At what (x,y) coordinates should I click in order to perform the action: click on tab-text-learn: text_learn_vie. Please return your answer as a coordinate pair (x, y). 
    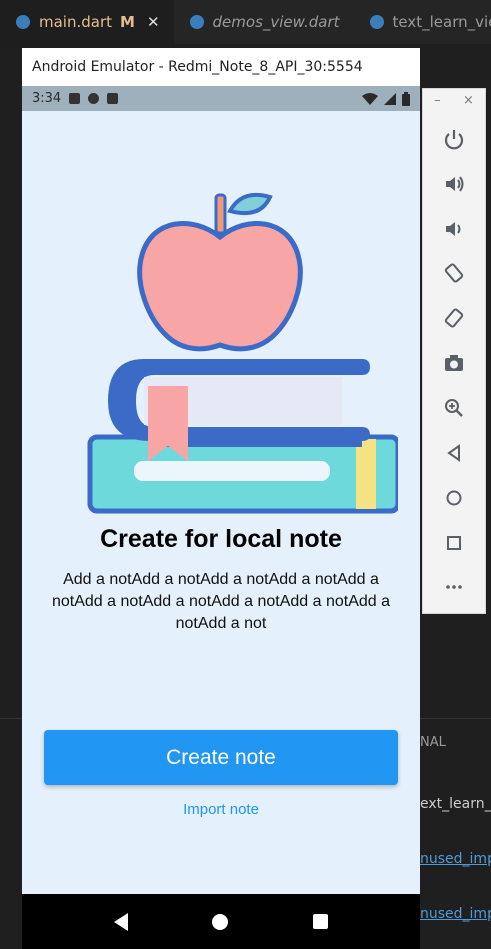
    Looking at the image, I should click on (422, 22).